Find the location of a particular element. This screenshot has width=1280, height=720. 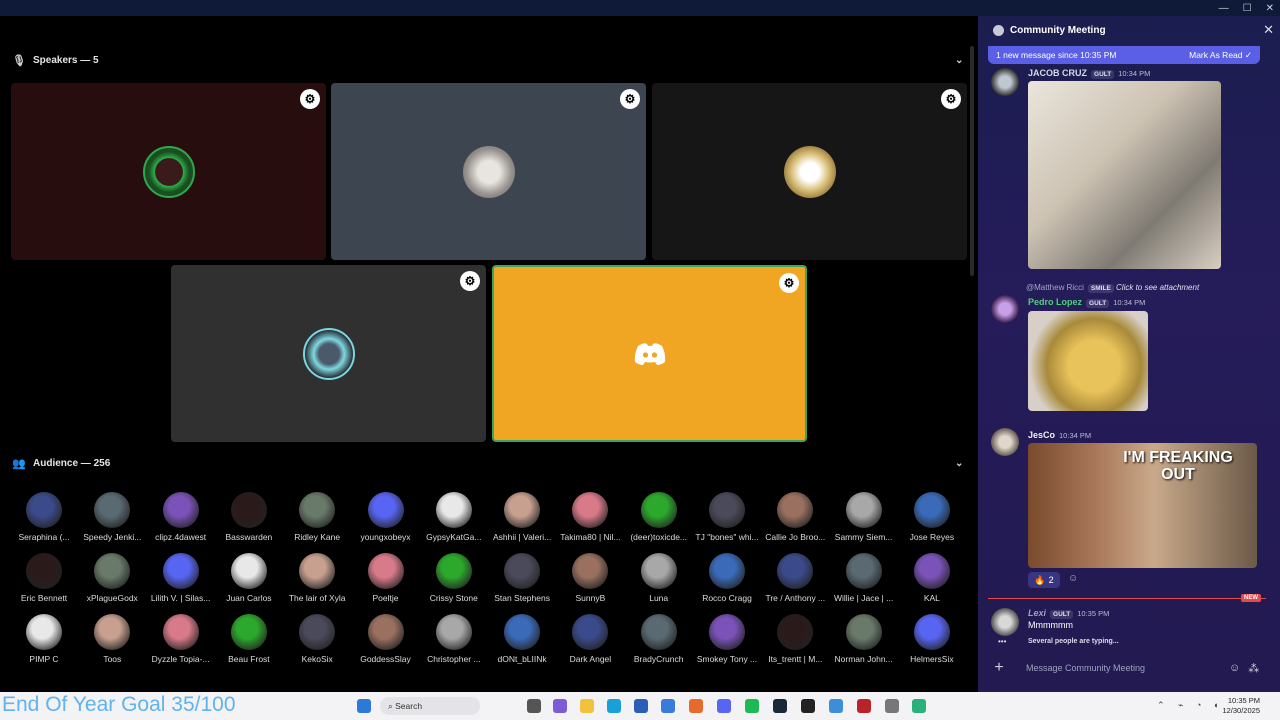

close-icon: ✕ is located at coordinates (1268, 30).